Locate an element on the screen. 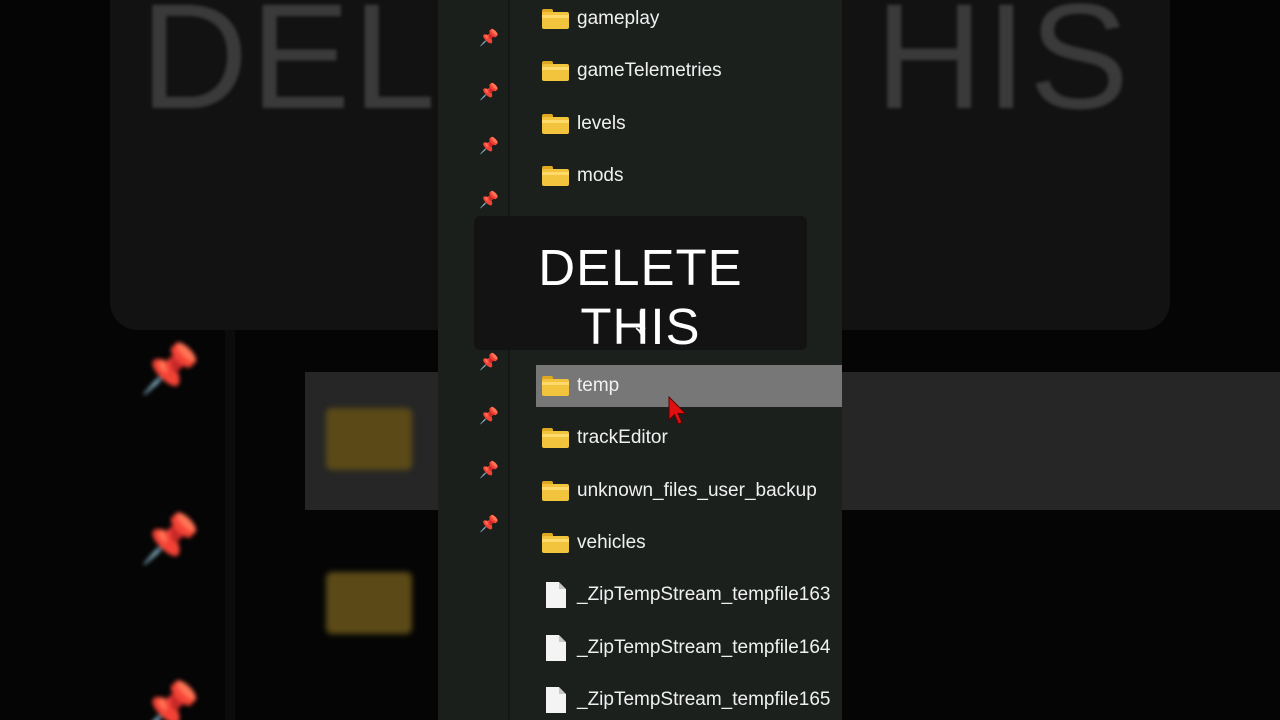 This screenshot has width=1280, height=720. folder-item-unknown-files-user-backup: unknown_files_user_backup is located at coordinates (689, 491).